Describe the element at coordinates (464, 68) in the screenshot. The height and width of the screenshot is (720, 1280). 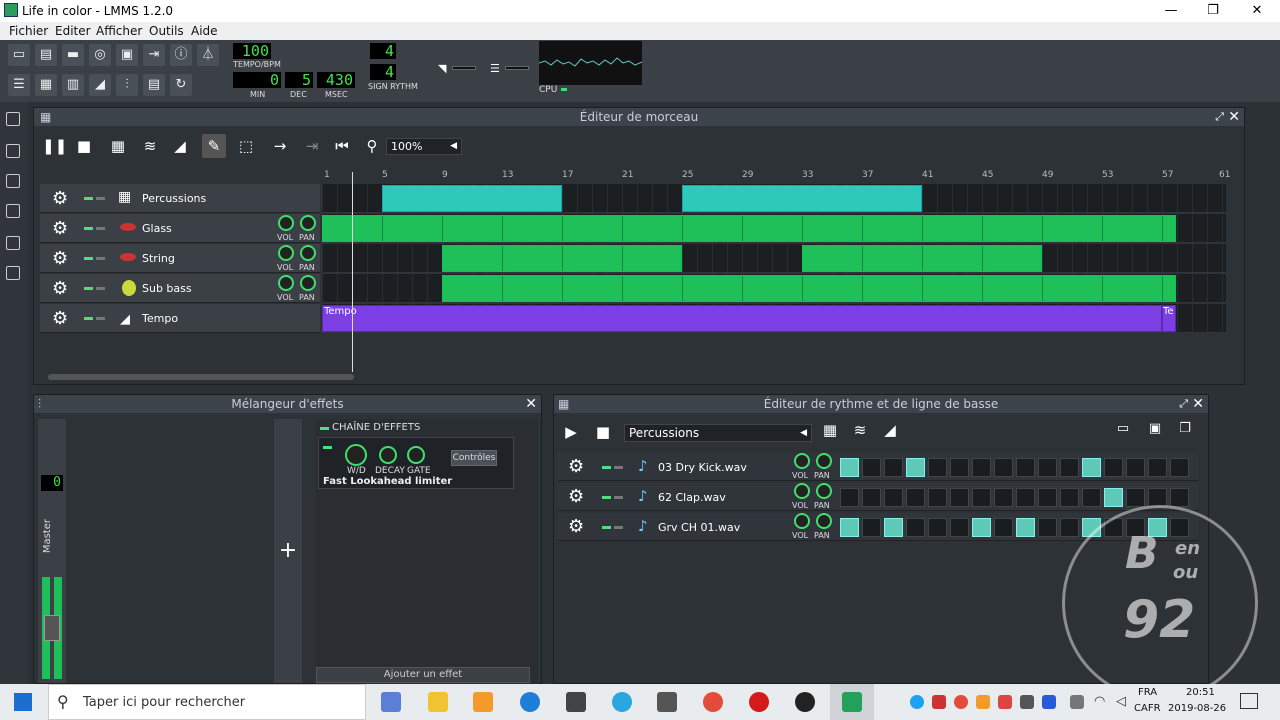
I see `master-volume-slider` at that location.